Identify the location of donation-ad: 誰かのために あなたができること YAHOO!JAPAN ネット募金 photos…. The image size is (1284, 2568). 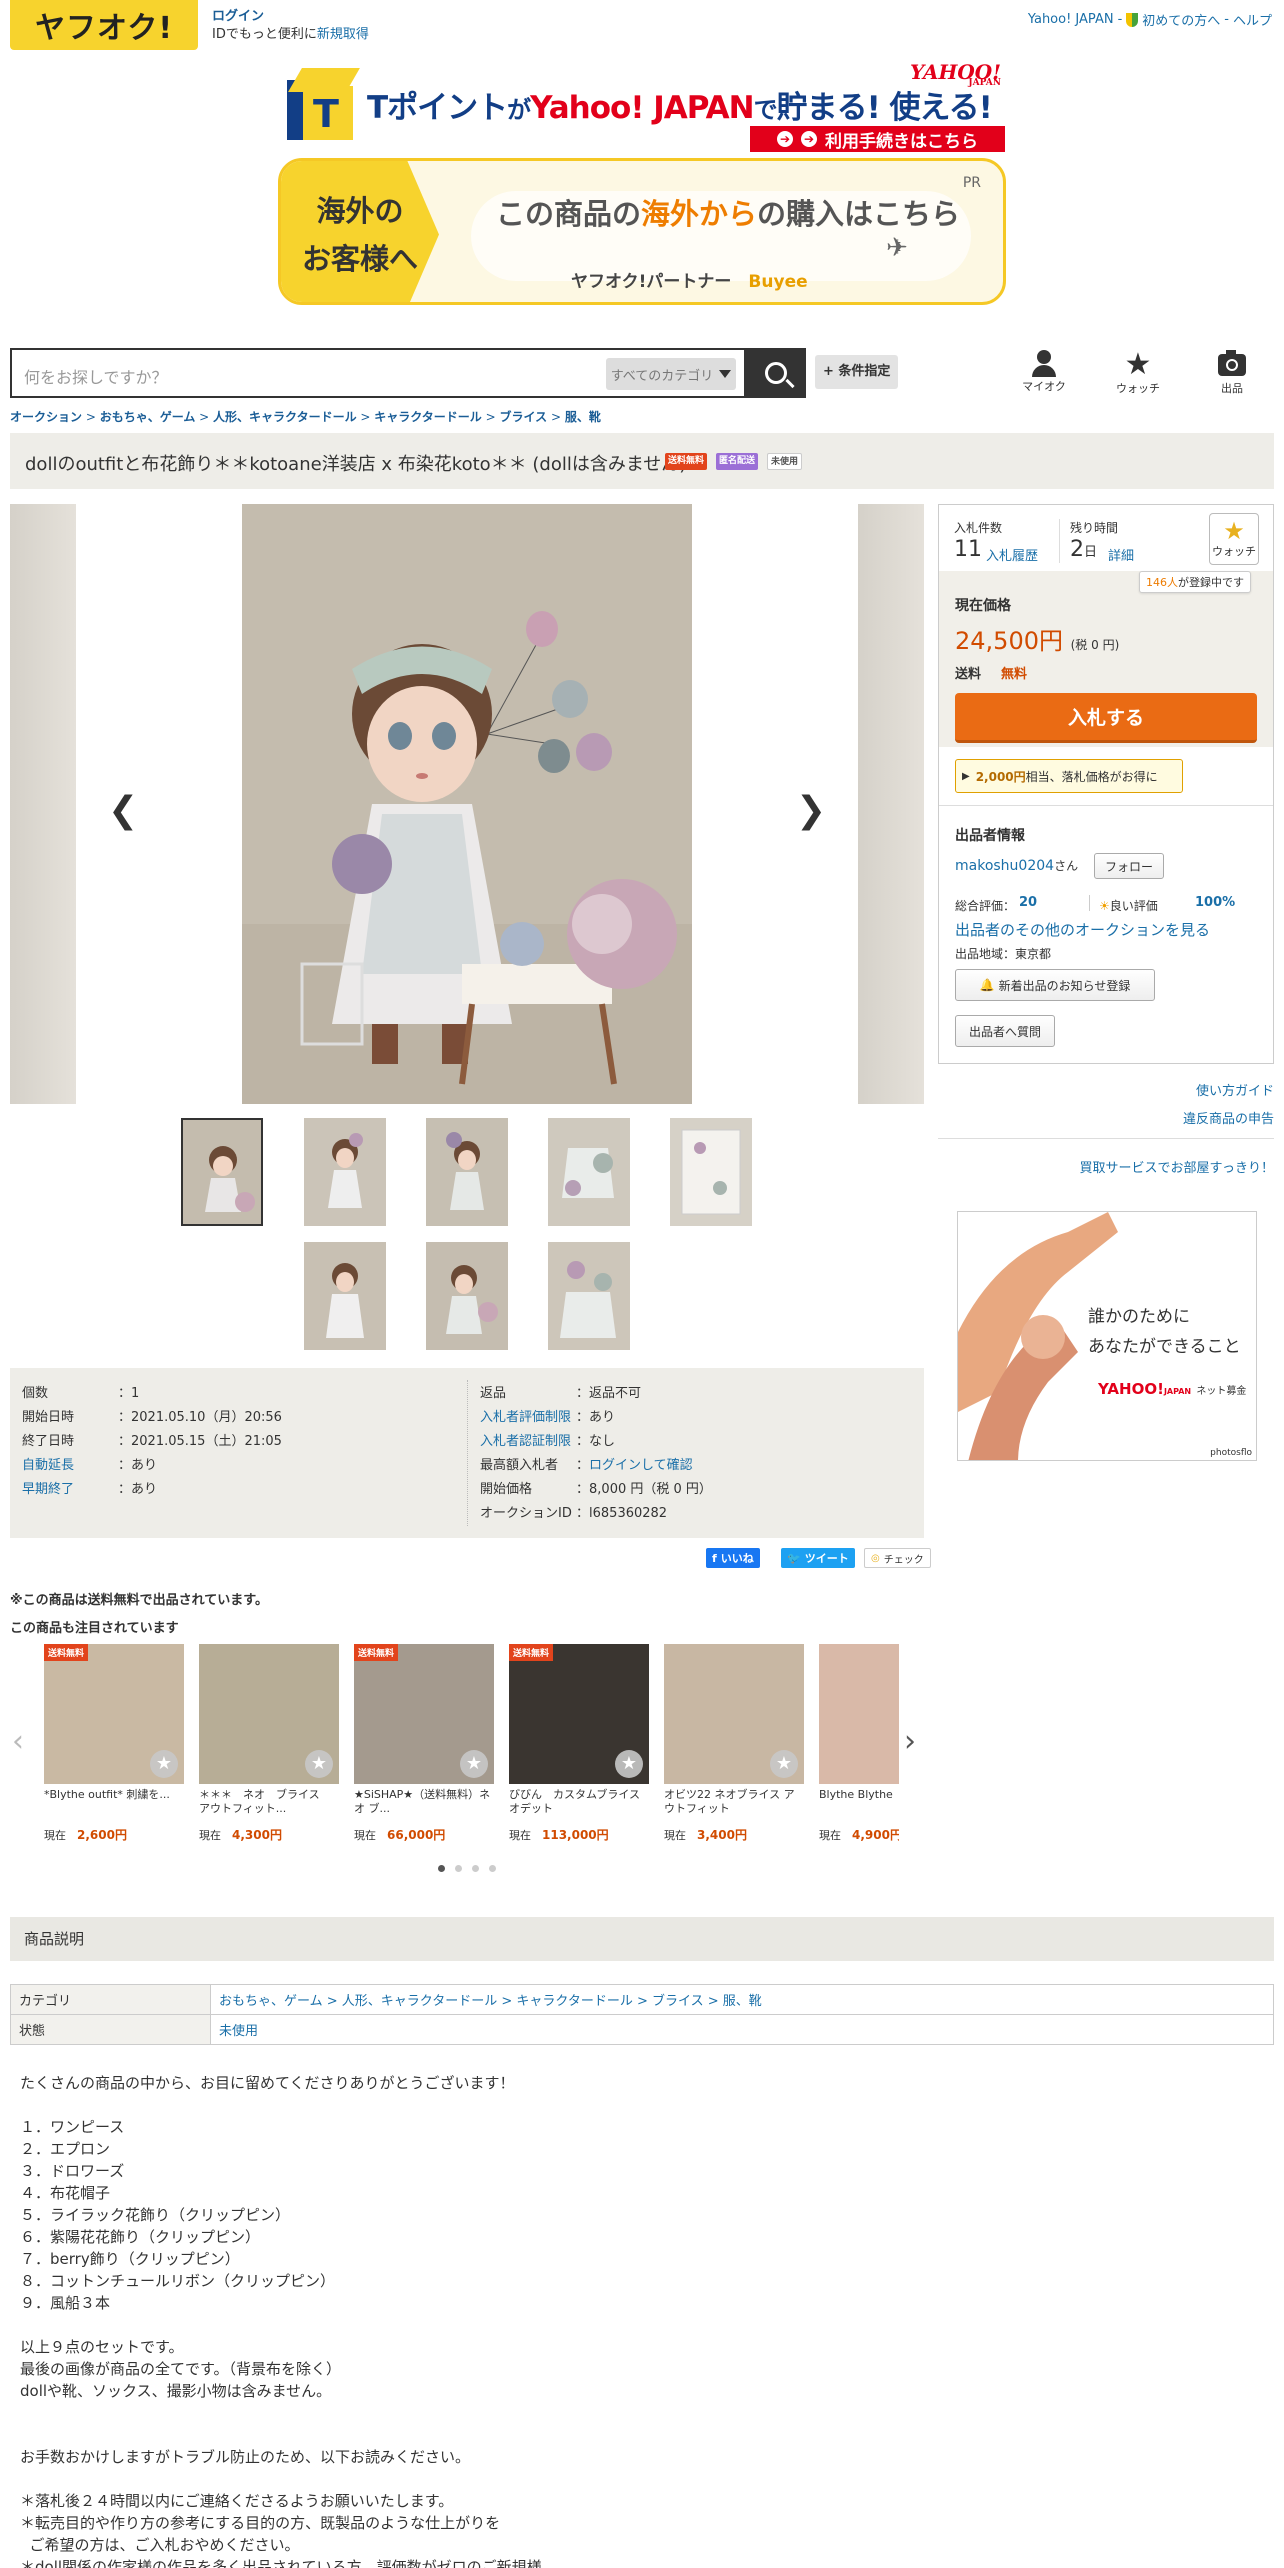
(1107, 1336).